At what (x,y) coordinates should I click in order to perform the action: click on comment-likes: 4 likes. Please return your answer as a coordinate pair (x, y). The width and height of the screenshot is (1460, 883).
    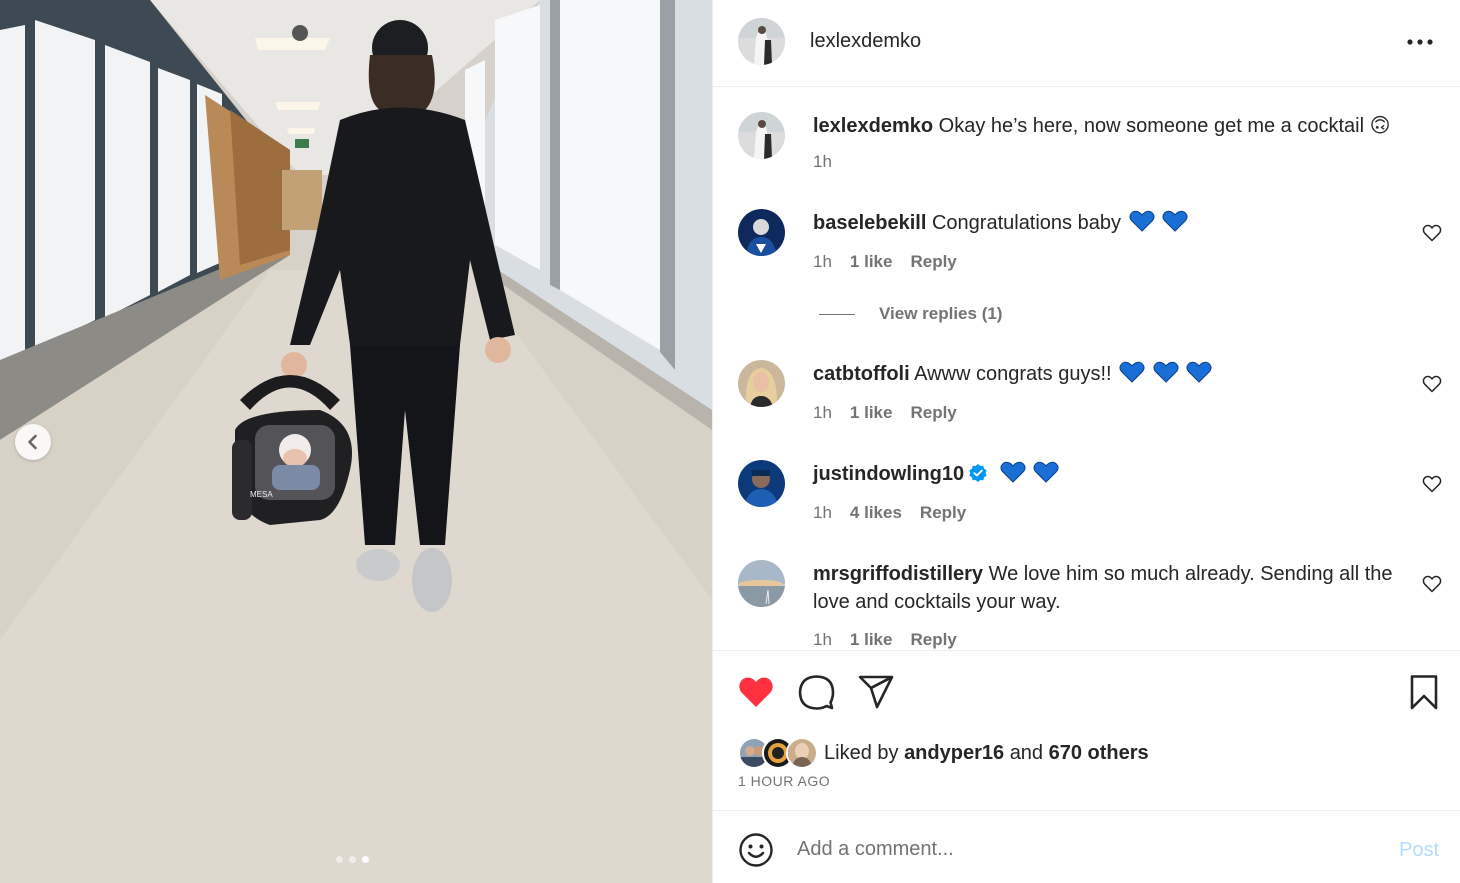
    Looking at the image, I should click on (876, 513).